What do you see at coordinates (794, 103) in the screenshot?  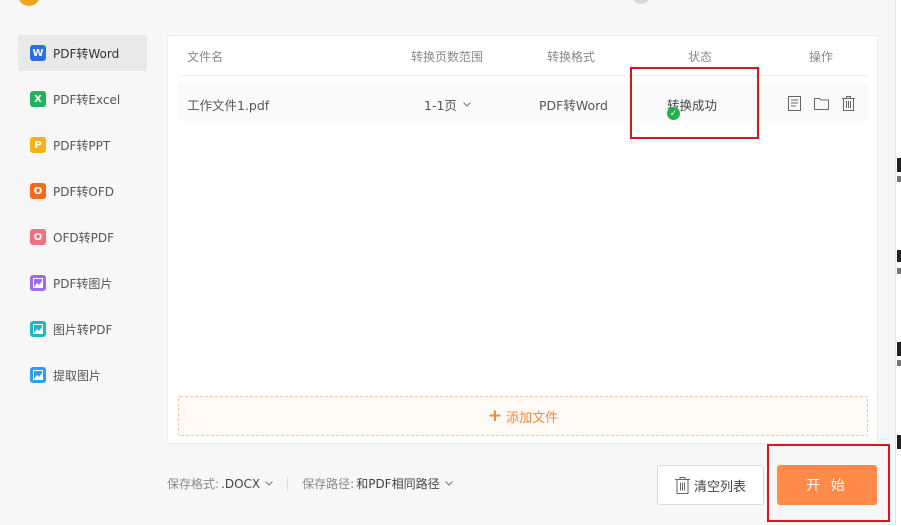 I see `document-icon` at bounding box center [794, 103].